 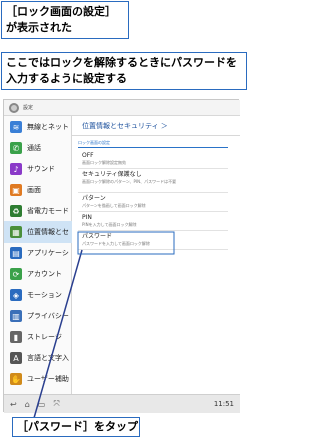 I want to click on option-desc: パターンを描画して画面ロック解除, so click(x=114, y=205).